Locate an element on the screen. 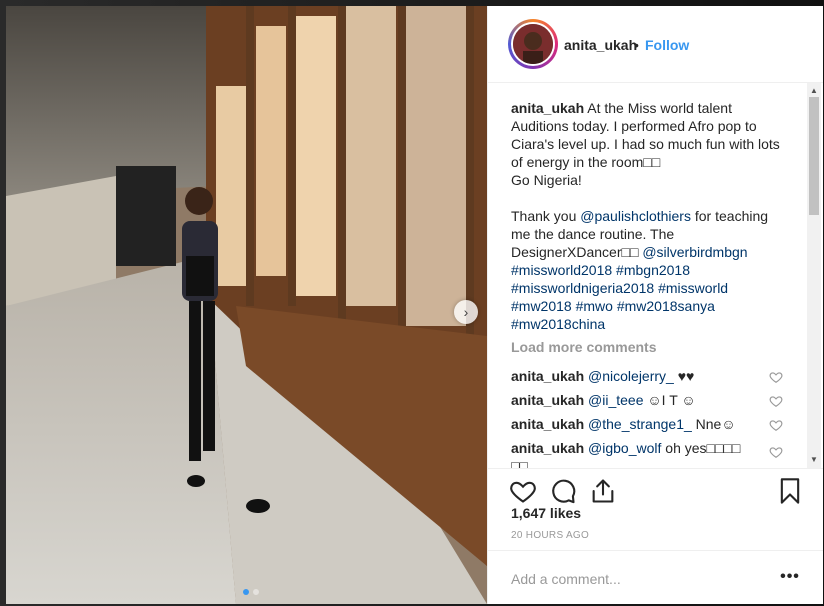 The width and height of the screenshot is (824, 606). comment-item: anita_ukah @the_strange1_ Nne☺ is located at coordinates (623, 424).